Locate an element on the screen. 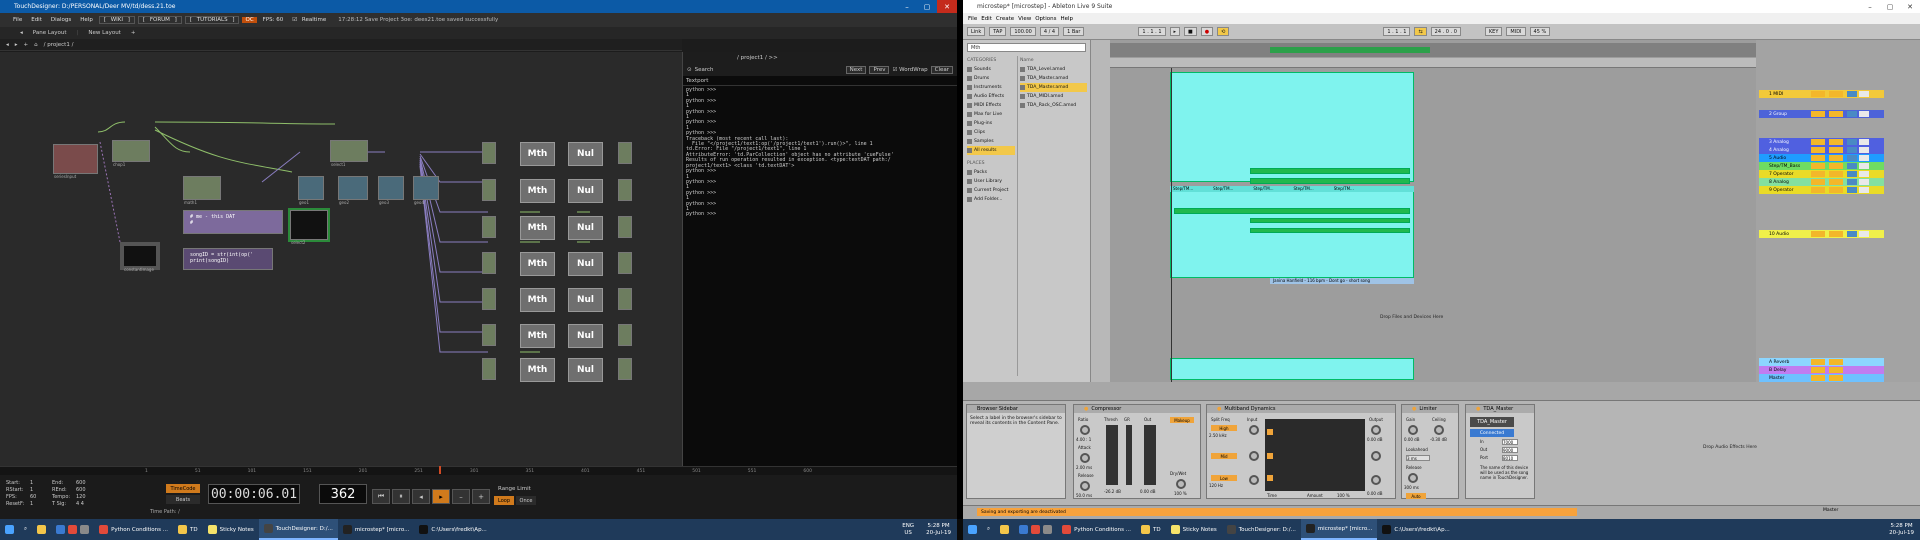 Image resolution: width=1920 pixels, height=540 pixels. file-item: TDA_Level.amxd is located at coordinates (1053, 69).